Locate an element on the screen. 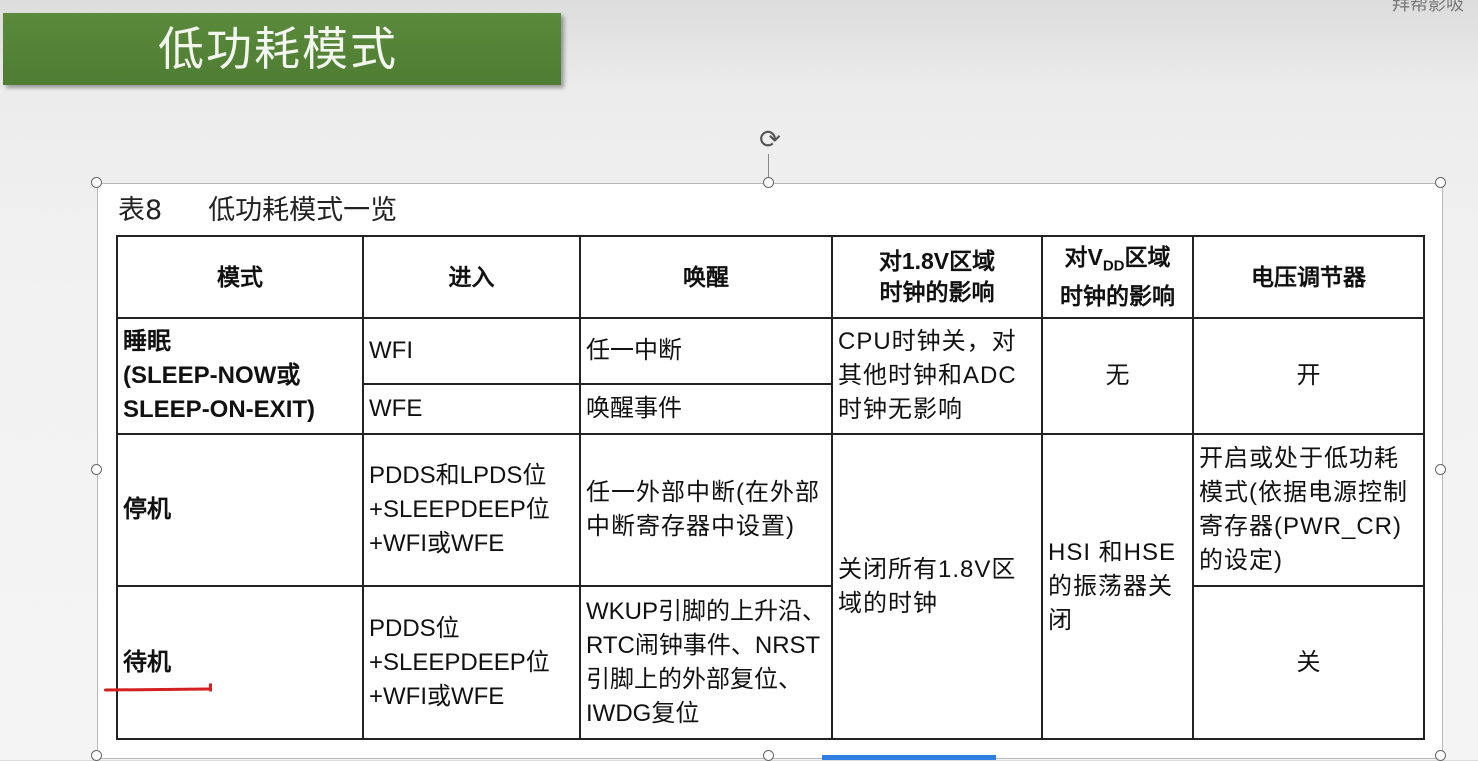  resize-handle-top-left is located at coordinates (96, 182).